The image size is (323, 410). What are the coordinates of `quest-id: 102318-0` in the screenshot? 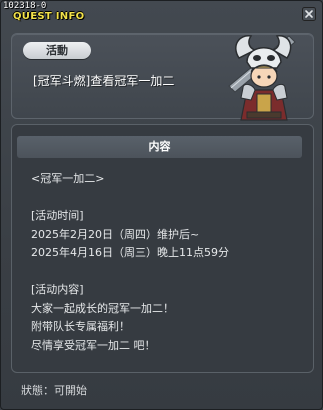 It's located at (25, 6).